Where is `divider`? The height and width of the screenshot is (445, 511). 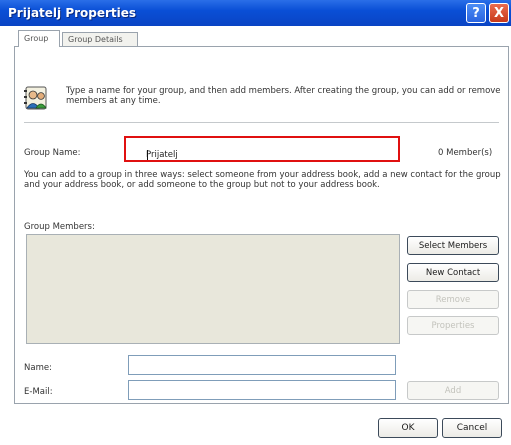
divider is located at coordinates (261, 122).